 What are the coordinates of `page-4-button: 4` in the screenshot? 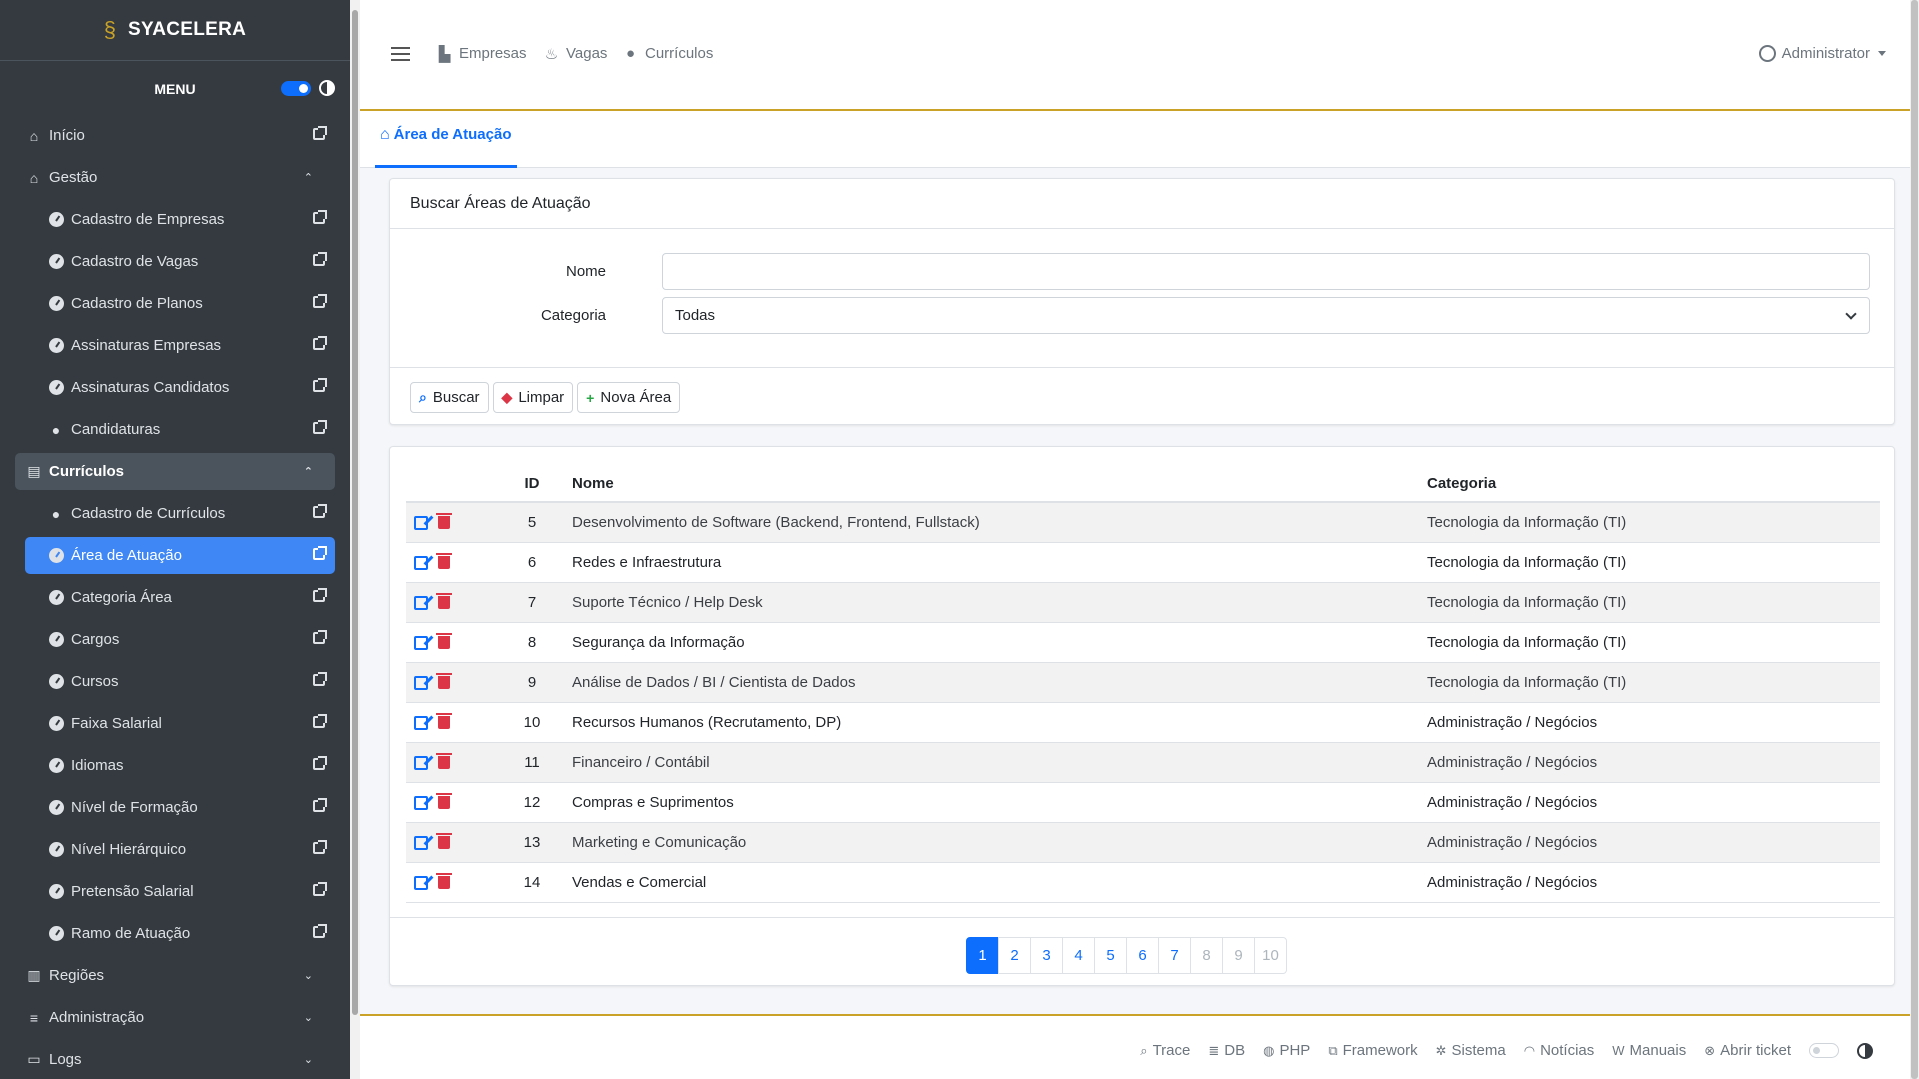 It's located at (1078, 955).